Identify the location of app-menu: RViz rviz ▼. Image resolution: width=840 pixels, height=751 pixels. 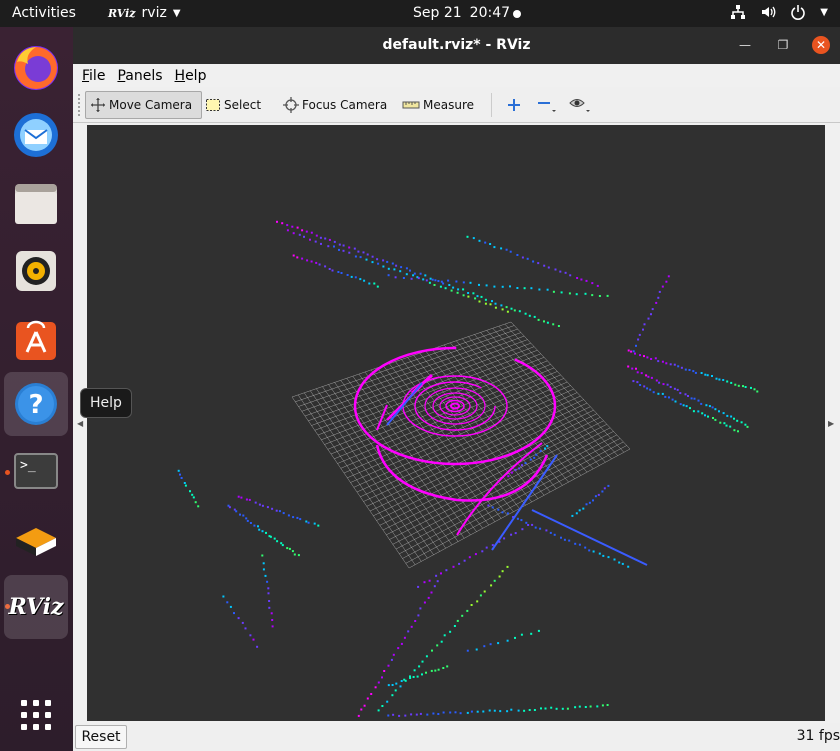
(144, 13).